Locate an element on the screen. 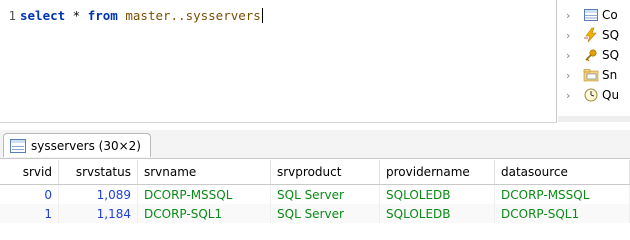 This screenshot has width=630, height=240. tree-item-connections: › Co is located at coordinates (592, 15).